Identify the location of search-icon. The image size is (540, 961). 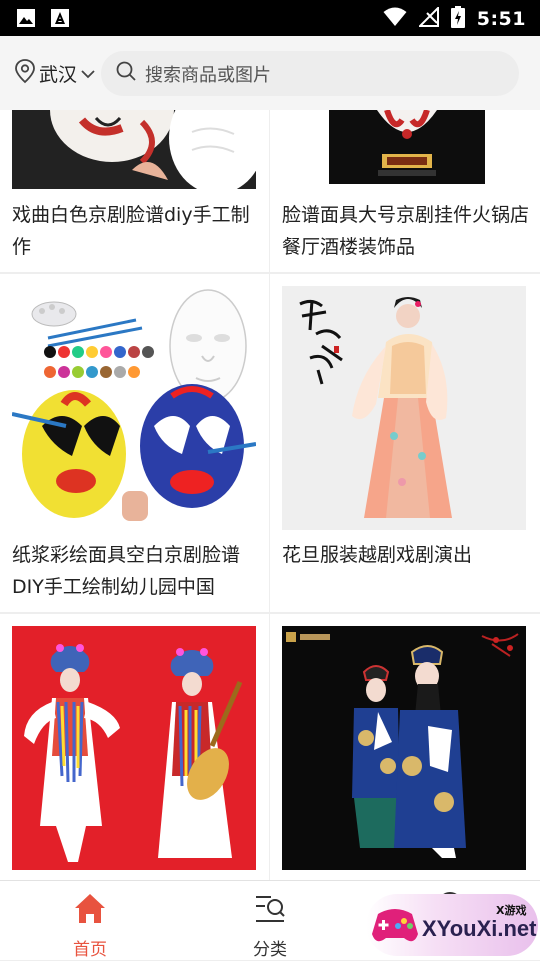
(126, 73).